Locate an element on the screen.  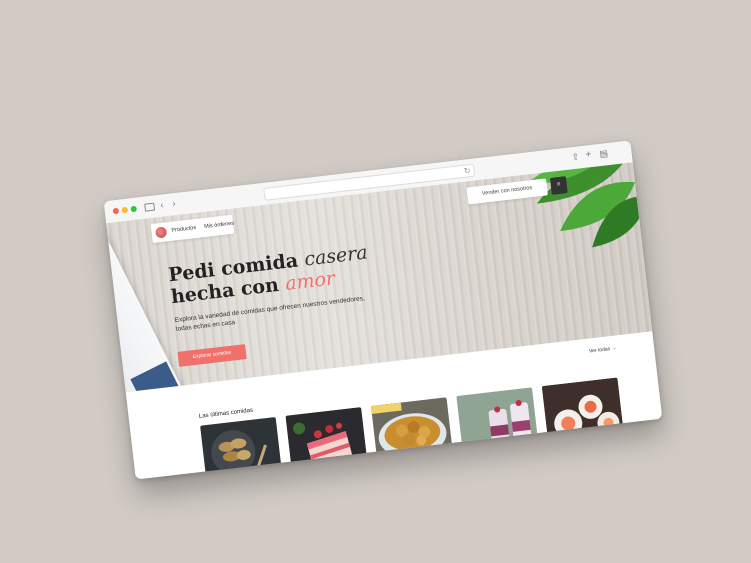
logo is located at coordinates (161, 232).